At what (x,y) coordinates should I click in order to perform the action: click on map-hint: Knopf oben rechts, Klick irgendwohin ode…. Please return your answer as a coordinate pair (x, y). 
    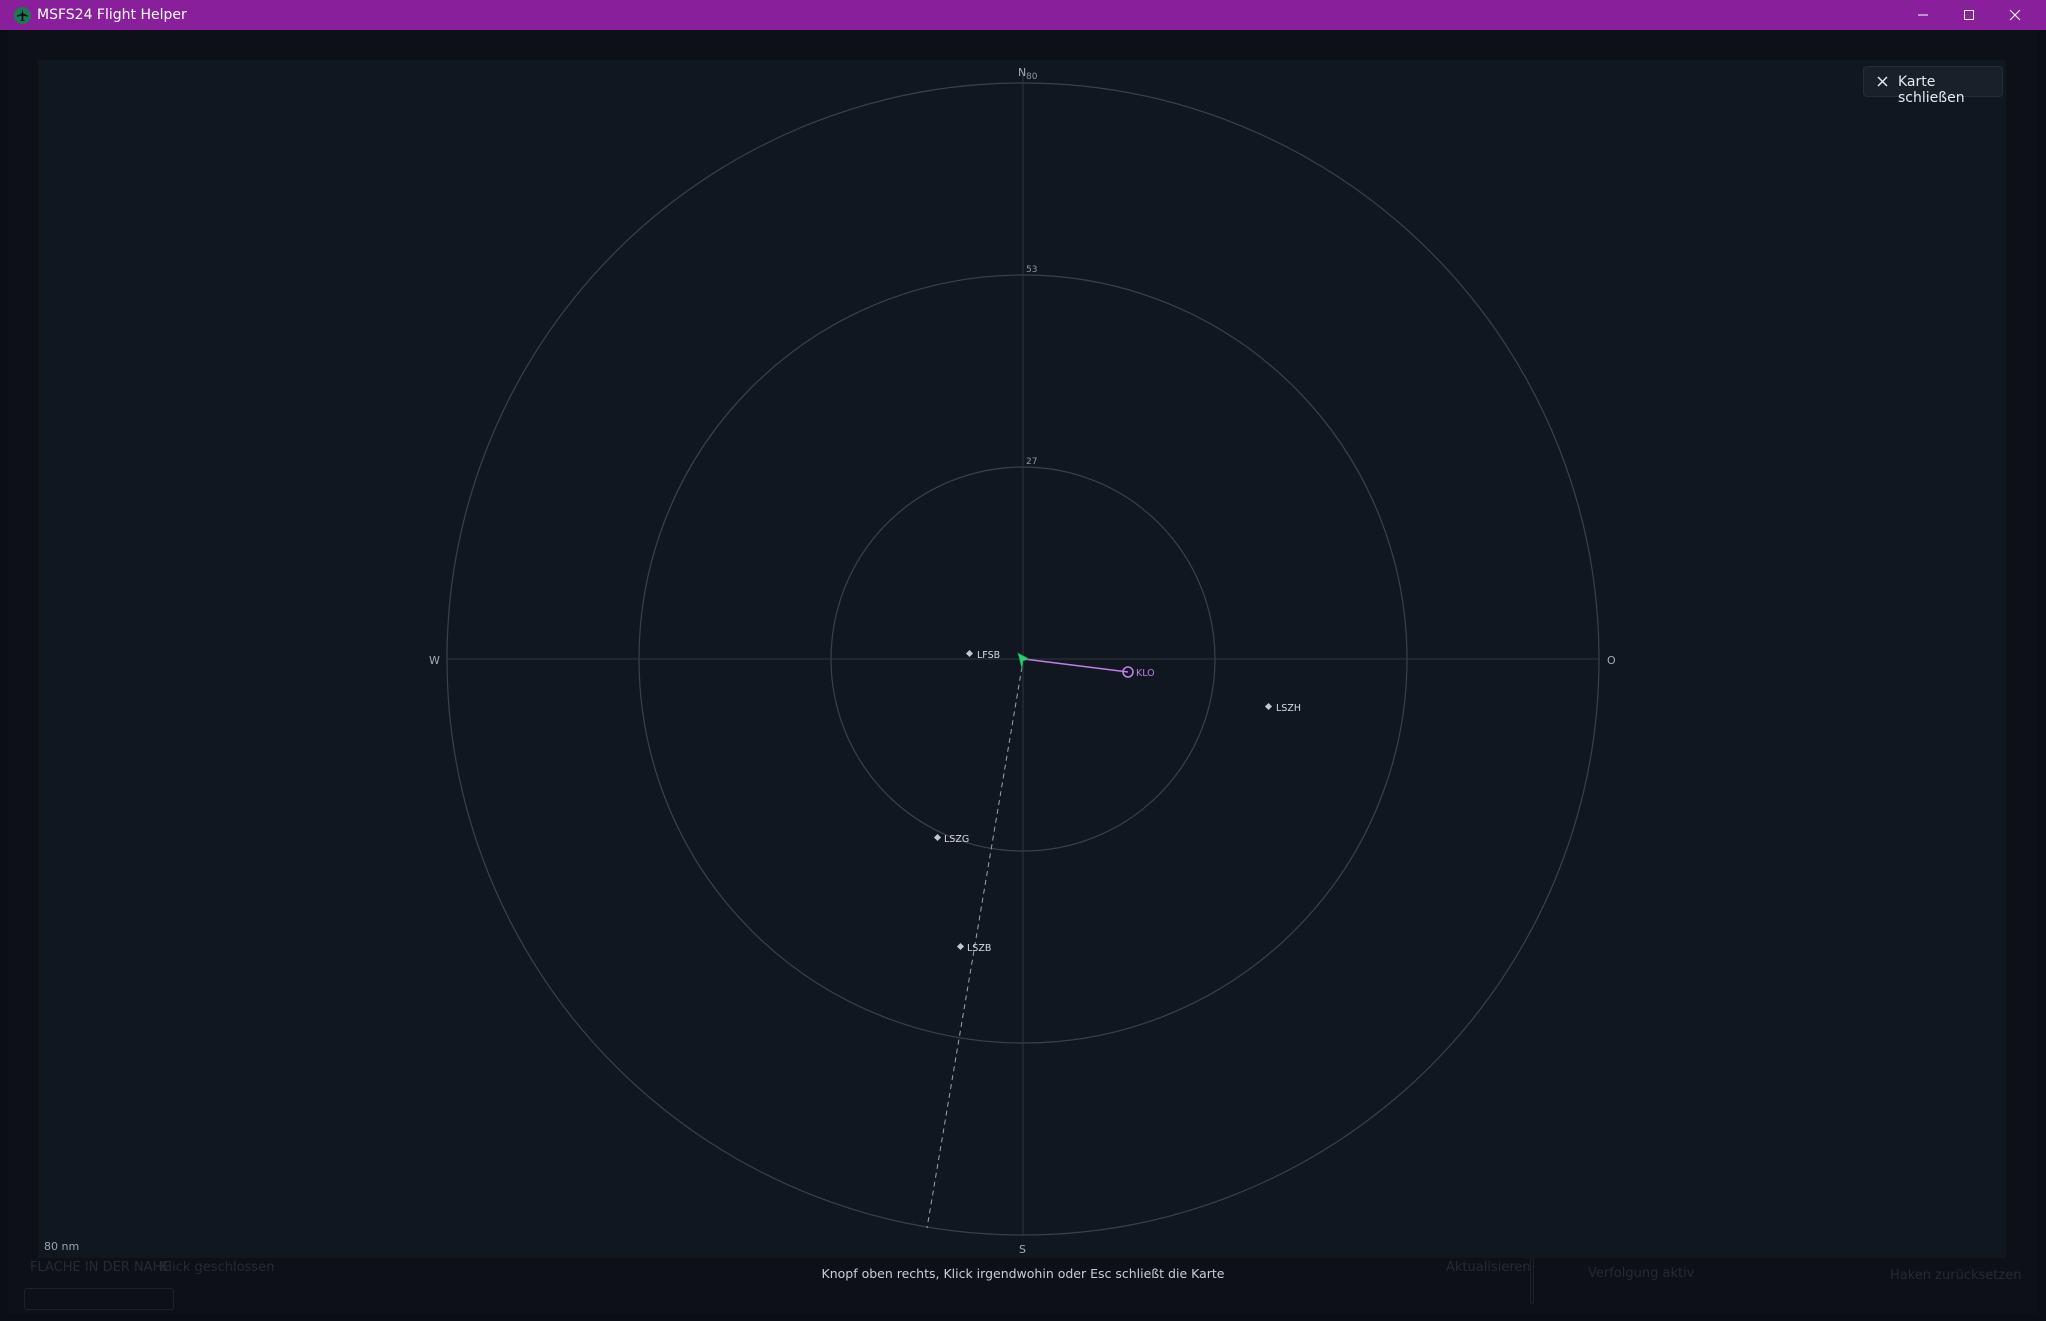
    Looking at the image, I should click on (1023, 1273).